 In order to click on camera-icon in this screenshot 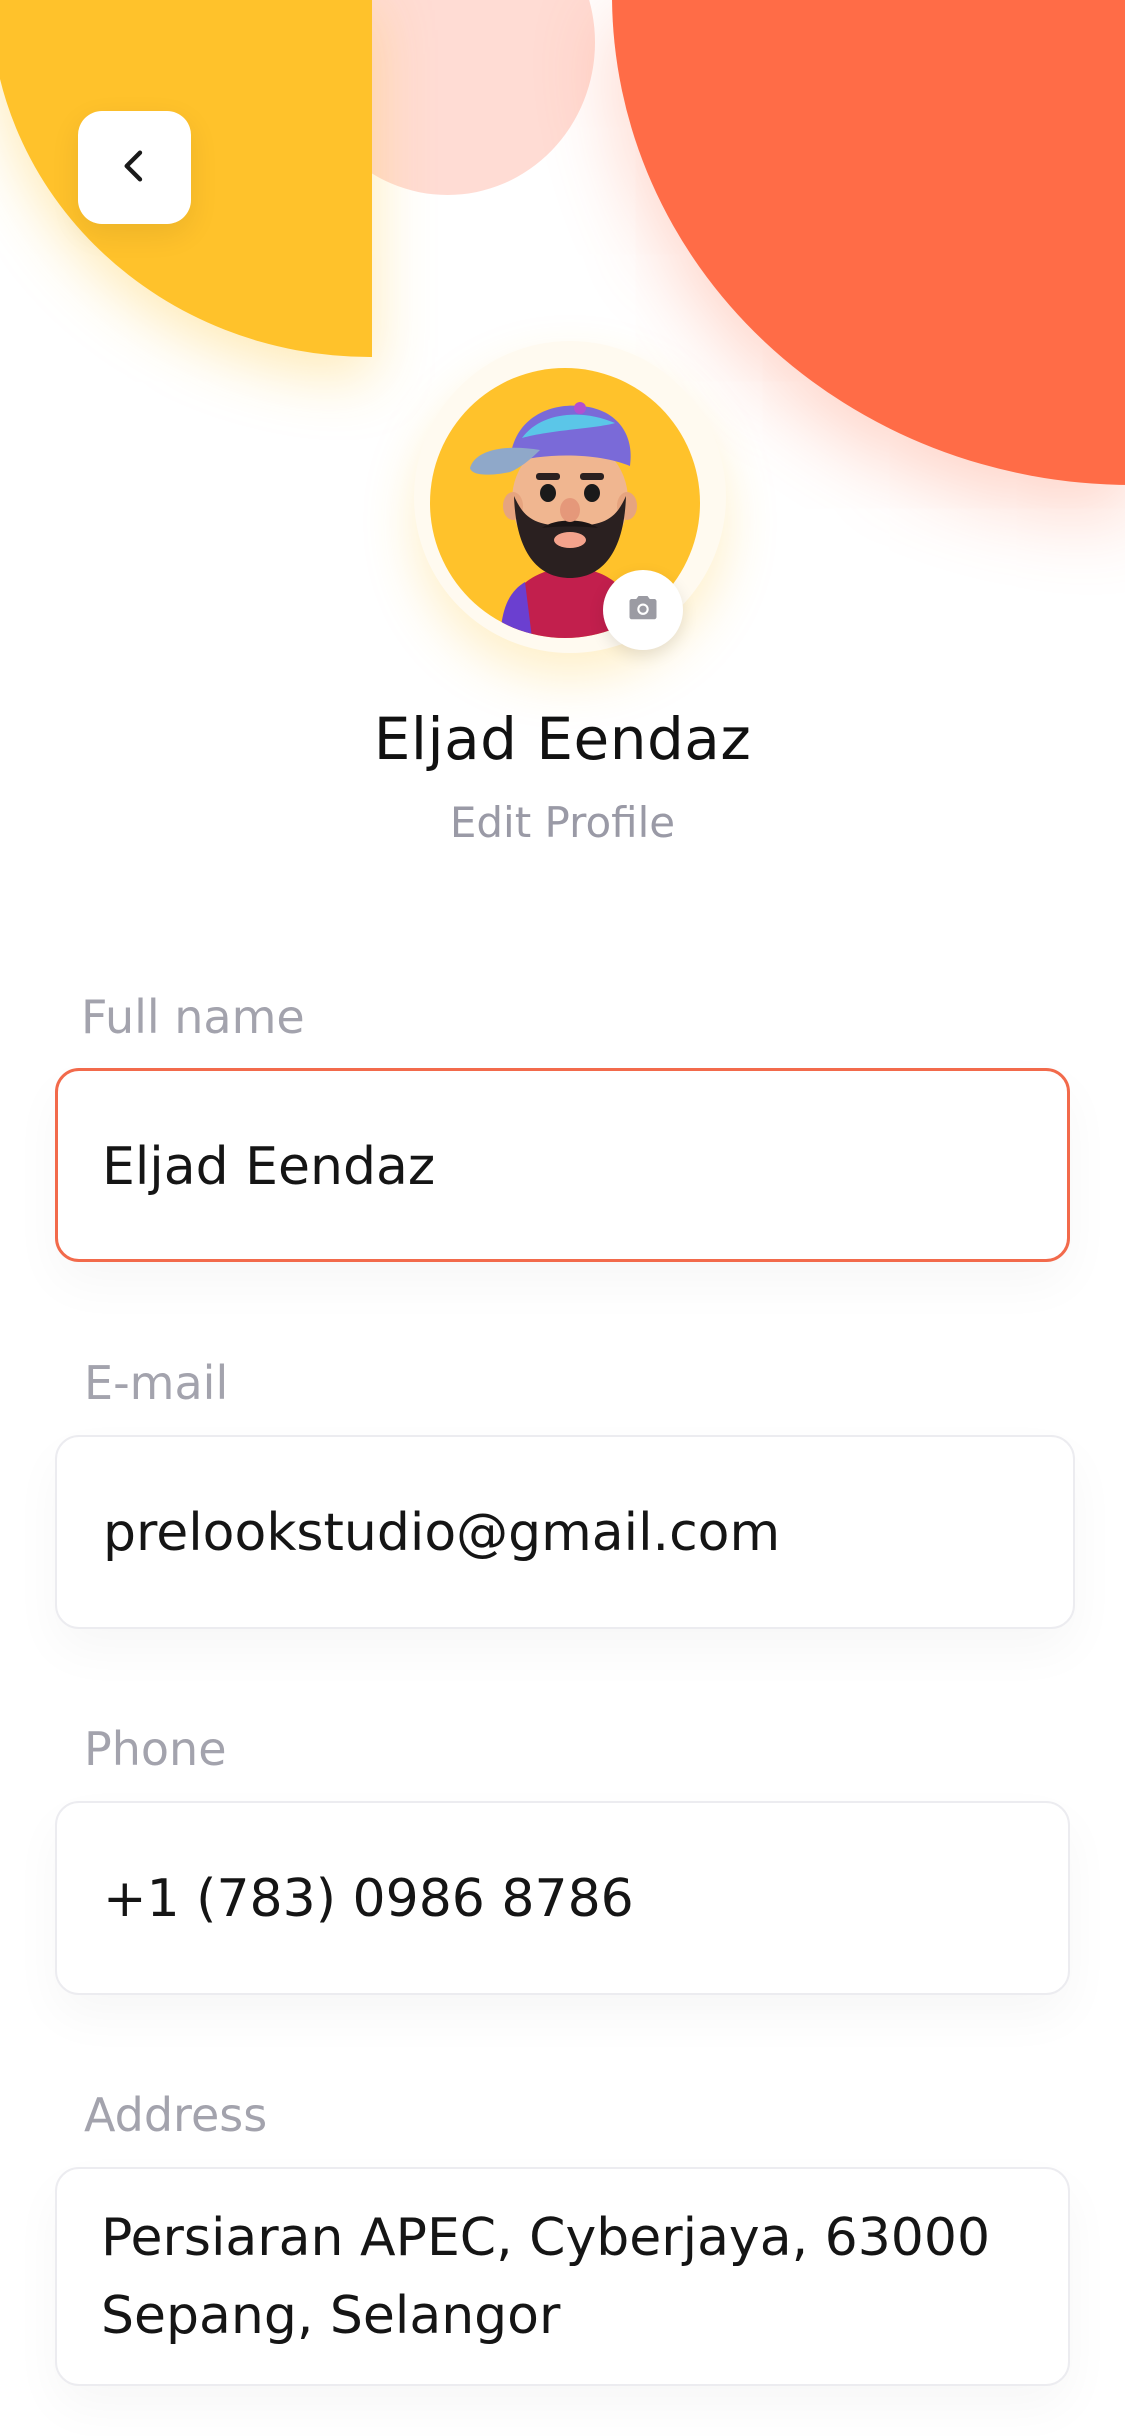, I will do `click(643, 610)`.